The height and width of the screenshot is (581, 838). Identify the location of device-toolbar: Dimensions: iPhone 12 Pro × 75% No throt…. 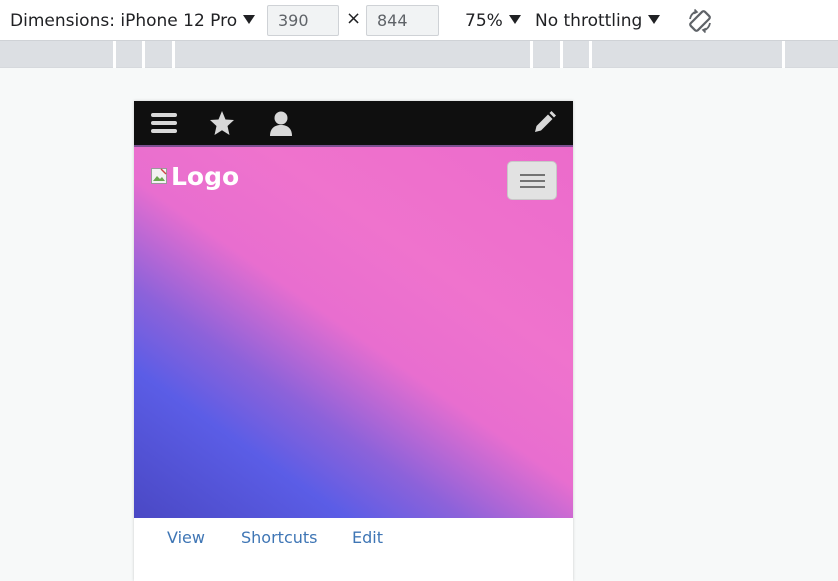
(419, 20).